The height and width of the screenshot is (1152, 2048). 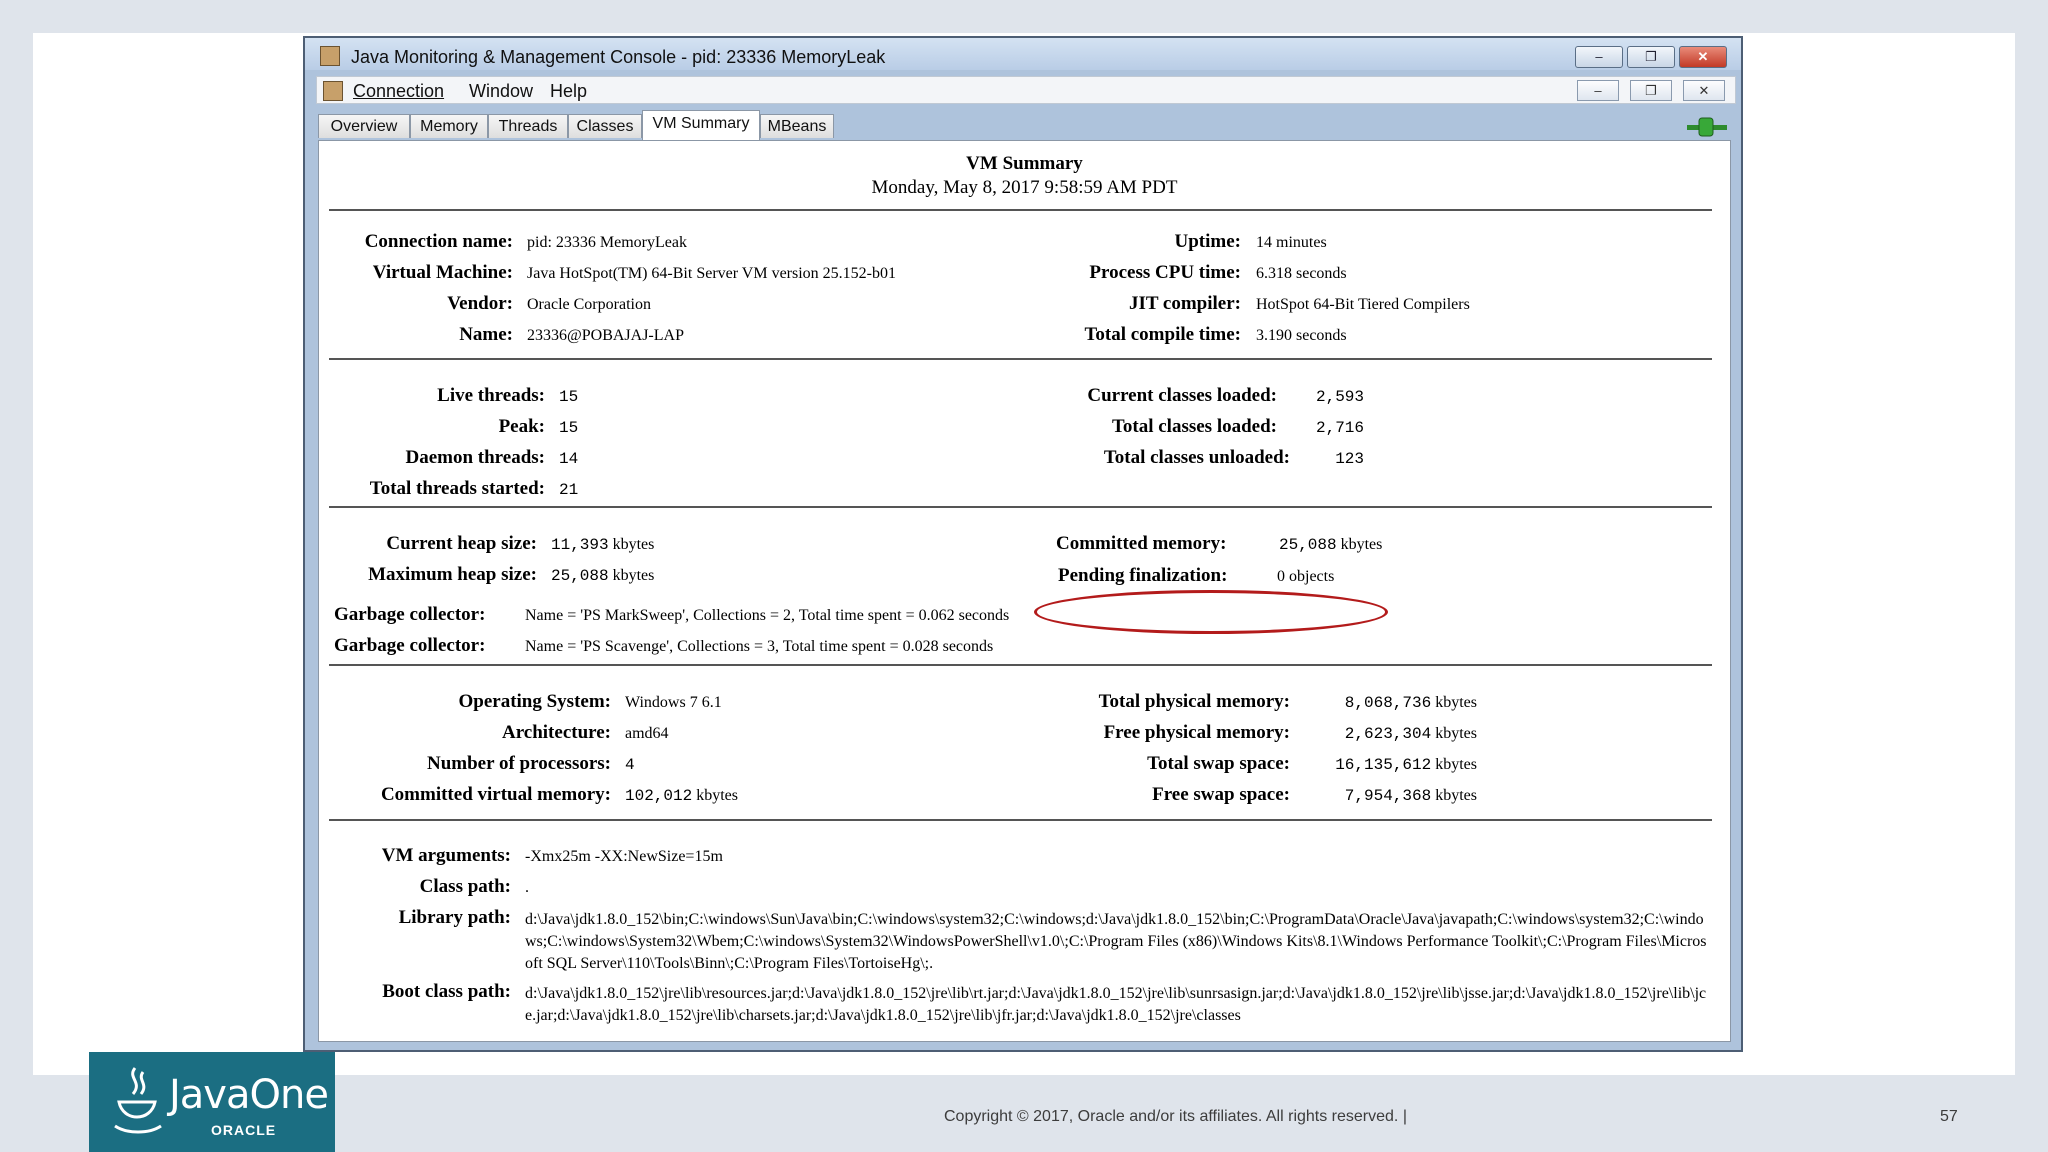 I want to click on menu-connection: Connection, so click(x=398, y=91).